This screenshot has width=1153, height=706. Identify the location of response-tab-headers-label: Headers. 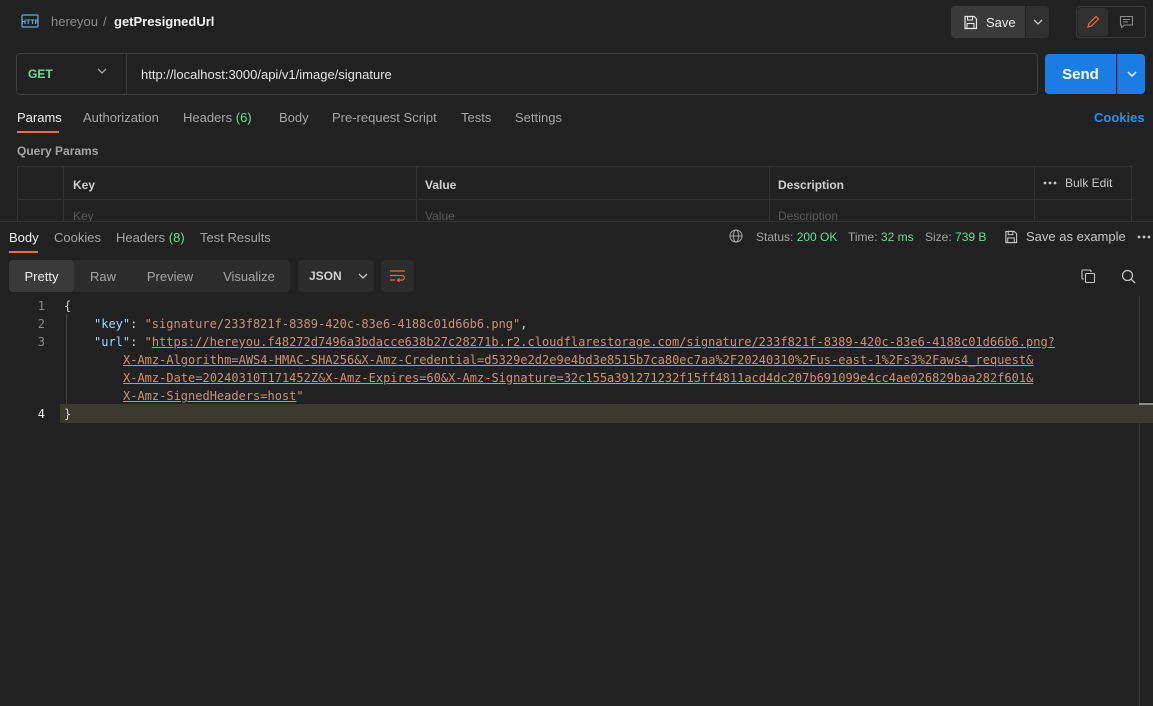
(141, 237).